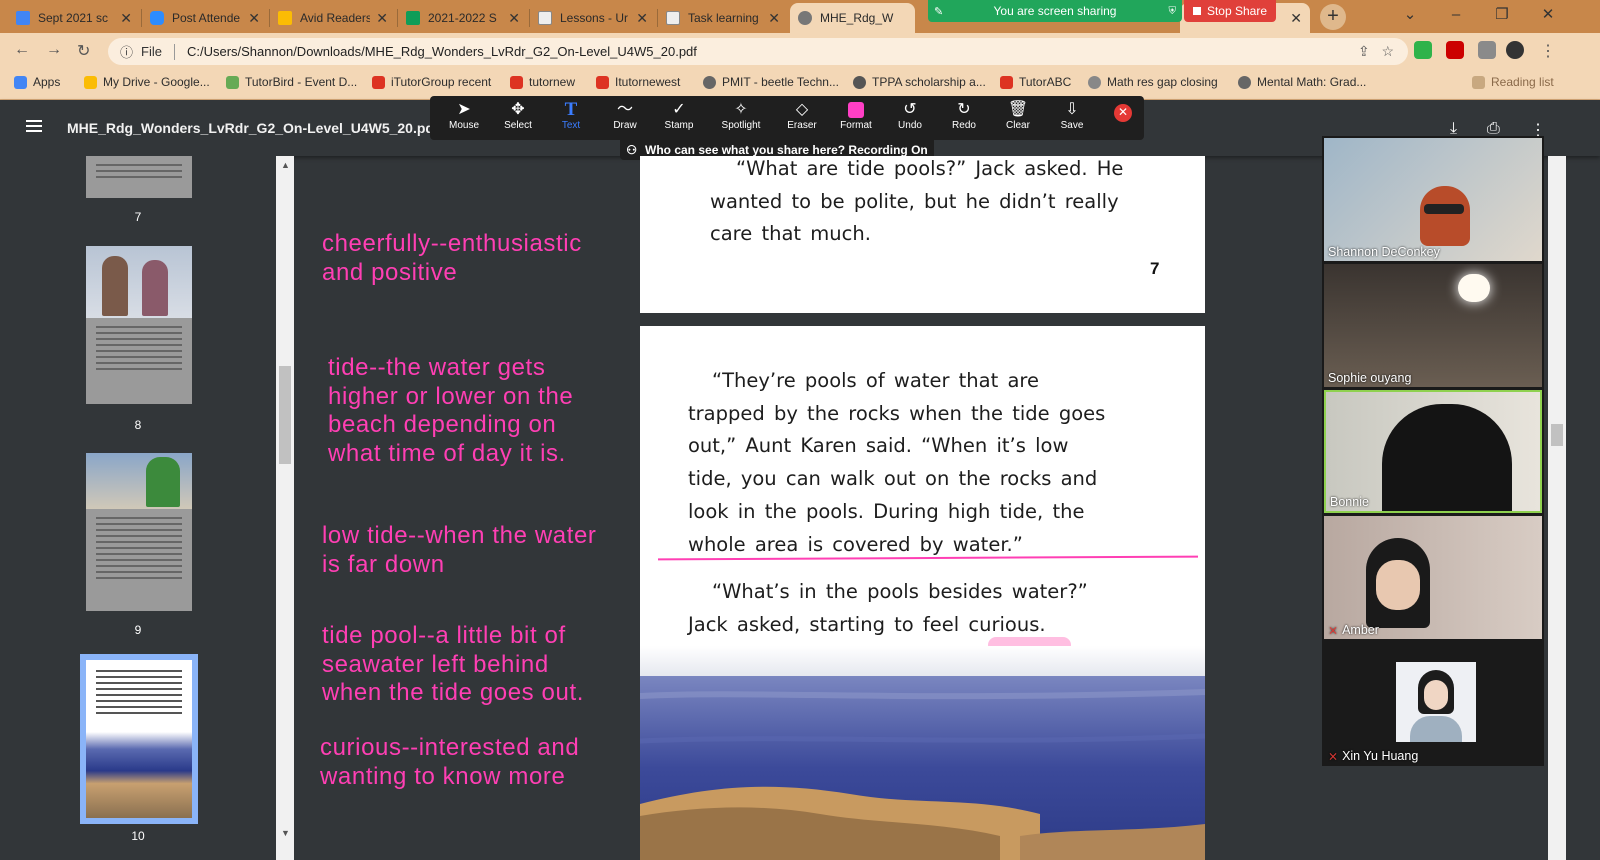  Describe the element at coordinates (333, 18) in the screenshot. I see `tab-avid-readers: Avid Readers ✕` at that location.